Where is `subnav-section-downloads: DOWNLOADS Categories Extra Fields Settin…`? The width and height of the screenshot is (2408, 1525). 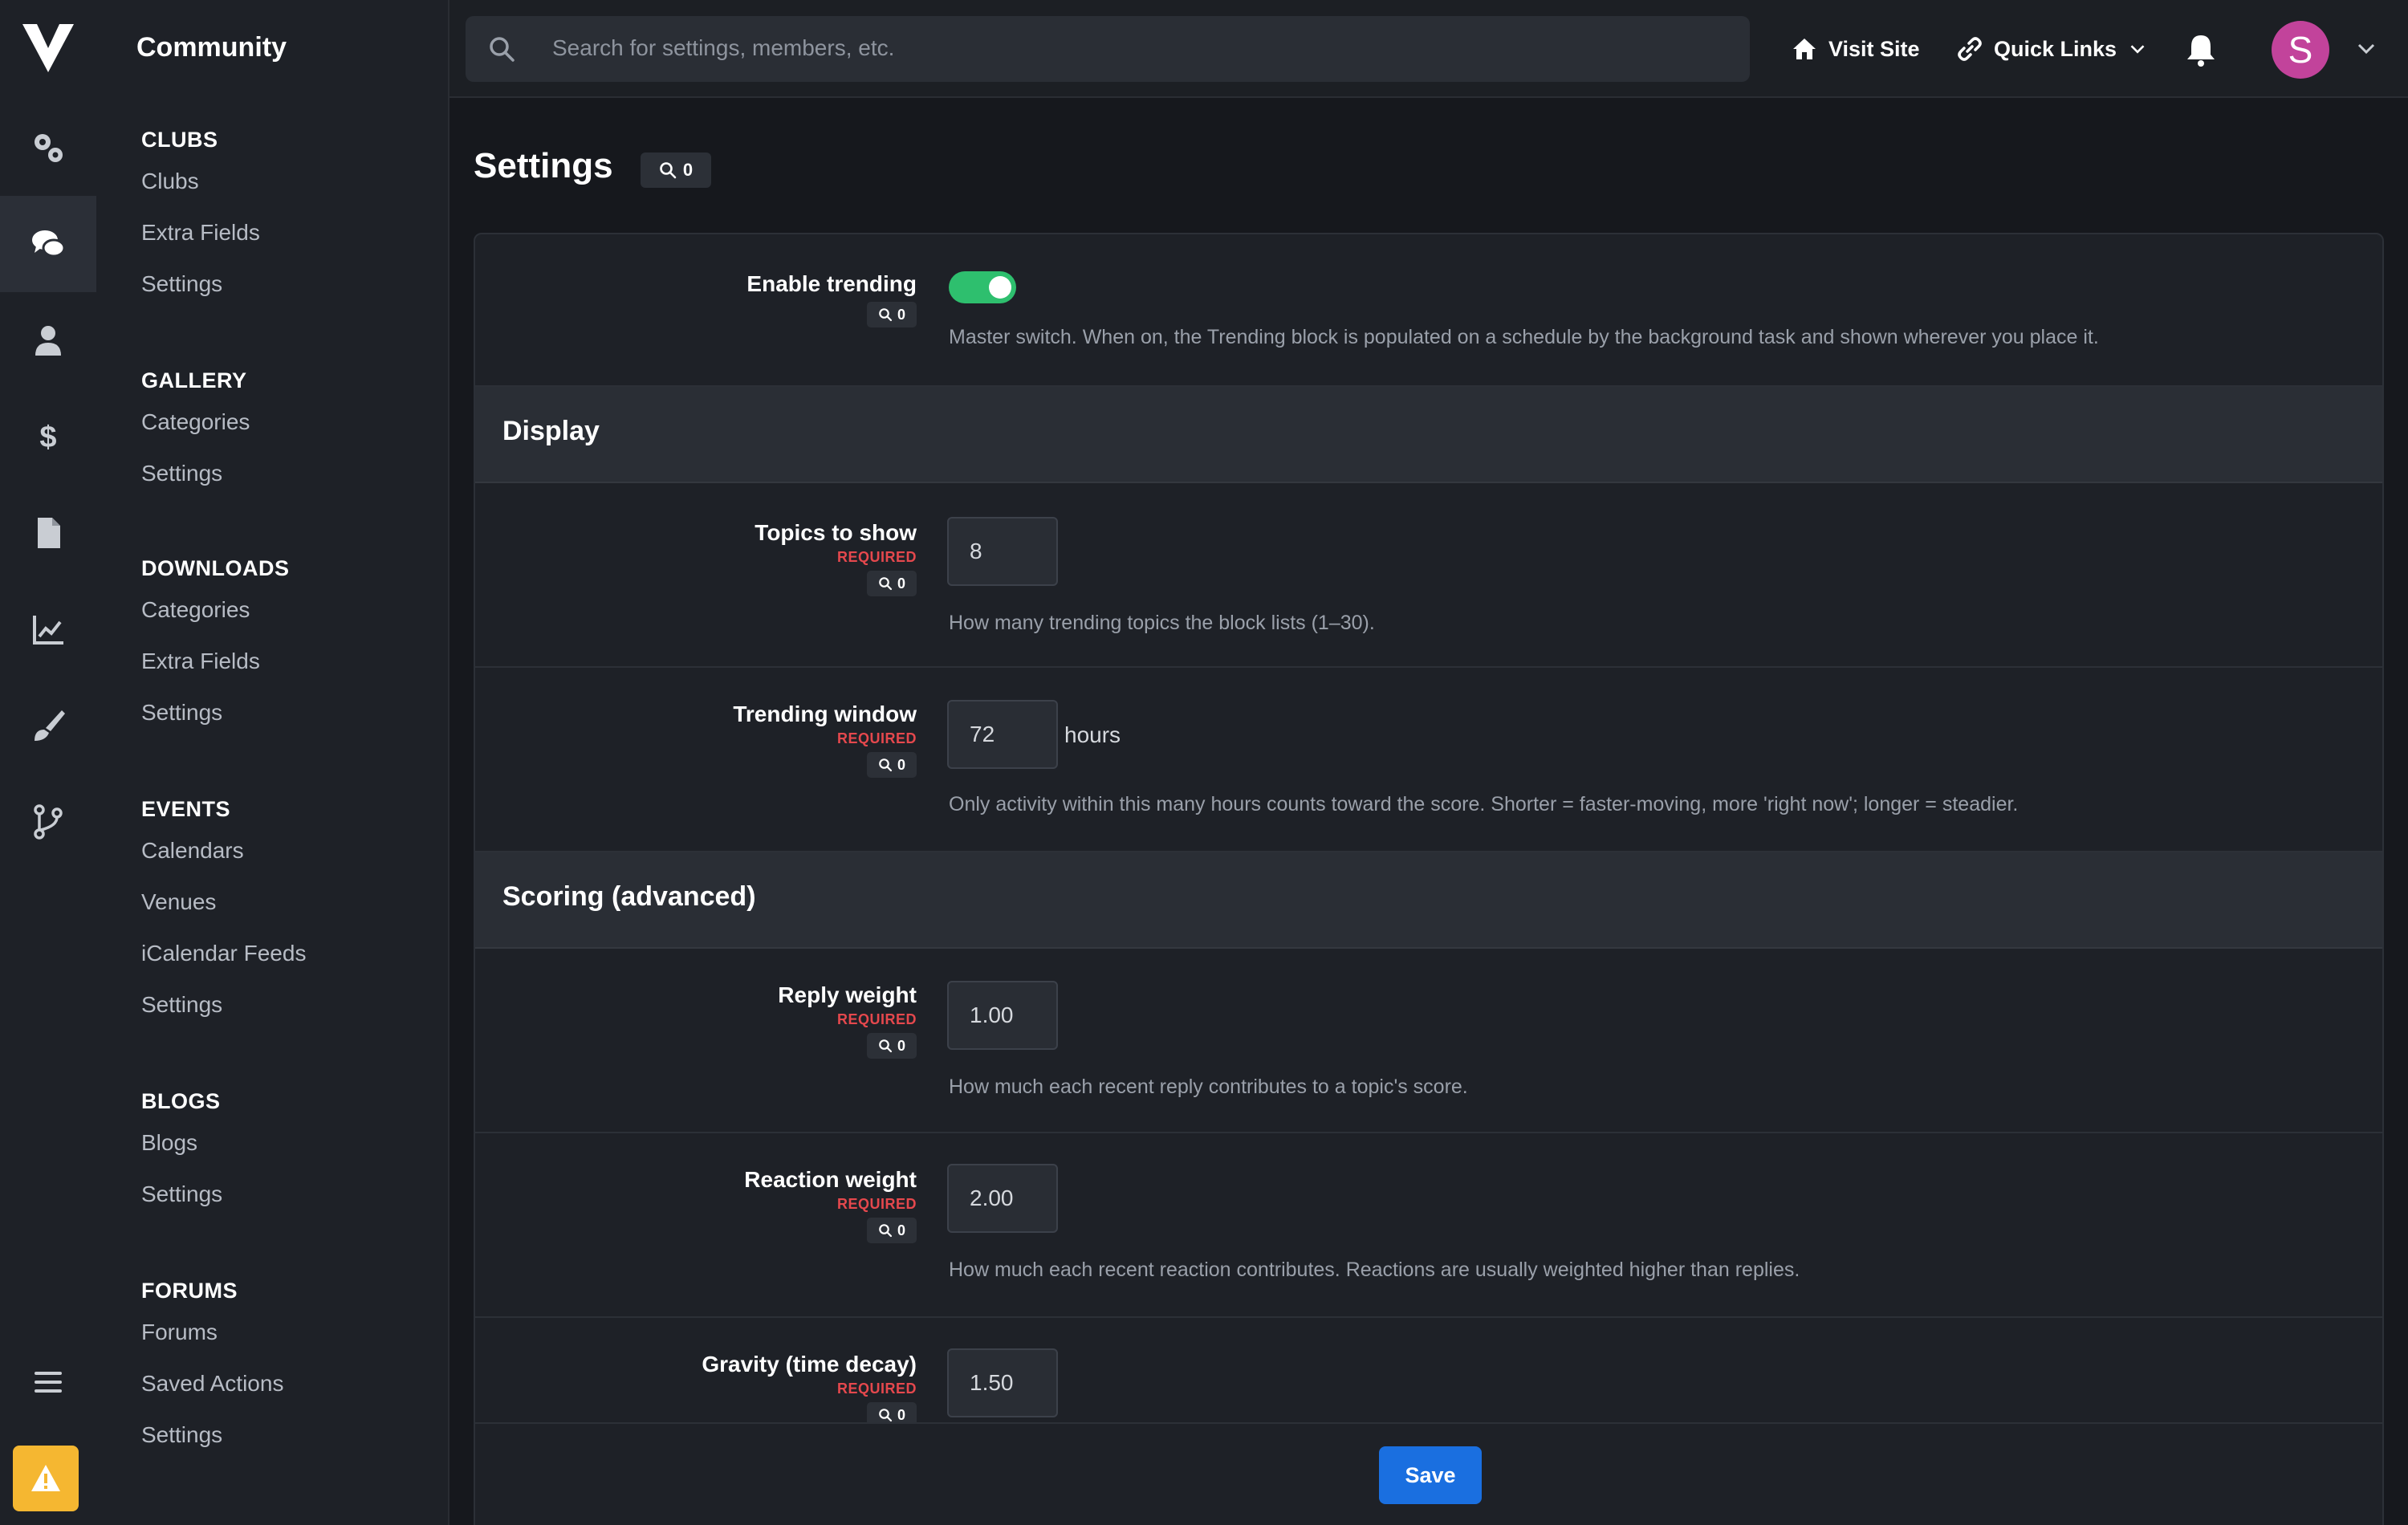 subnav-section-downloads: DOWNLOADS Categories Extra Fields Settin… is located at coordinates (215, 645).